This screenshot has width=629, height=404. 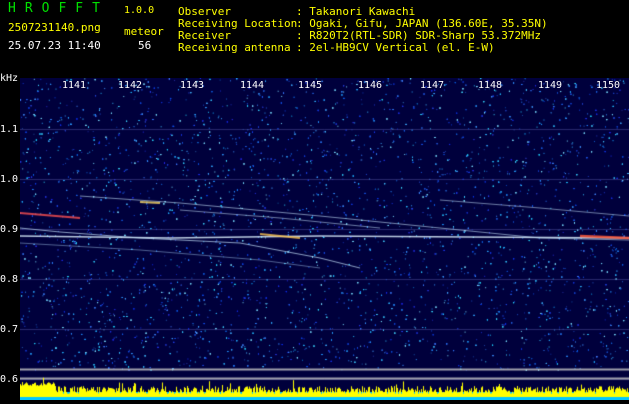 What do you see at coordinates (252, 85) in the screenshot?
I see `x-tick-1144: 1144` at bounding box center [252, 85].